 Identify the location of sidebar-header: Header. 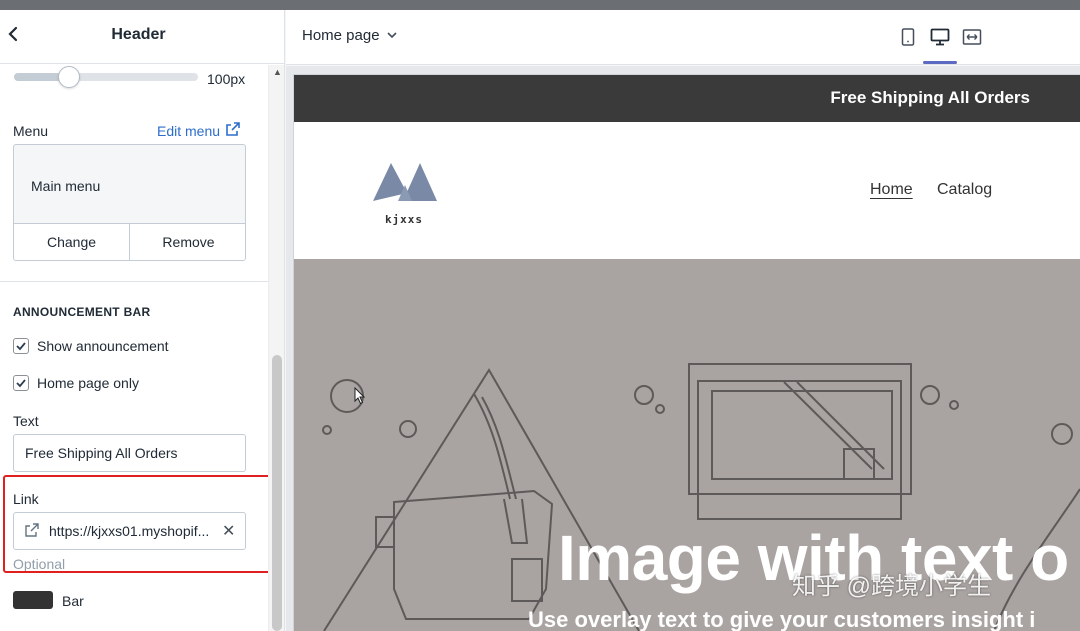
(142, 37).